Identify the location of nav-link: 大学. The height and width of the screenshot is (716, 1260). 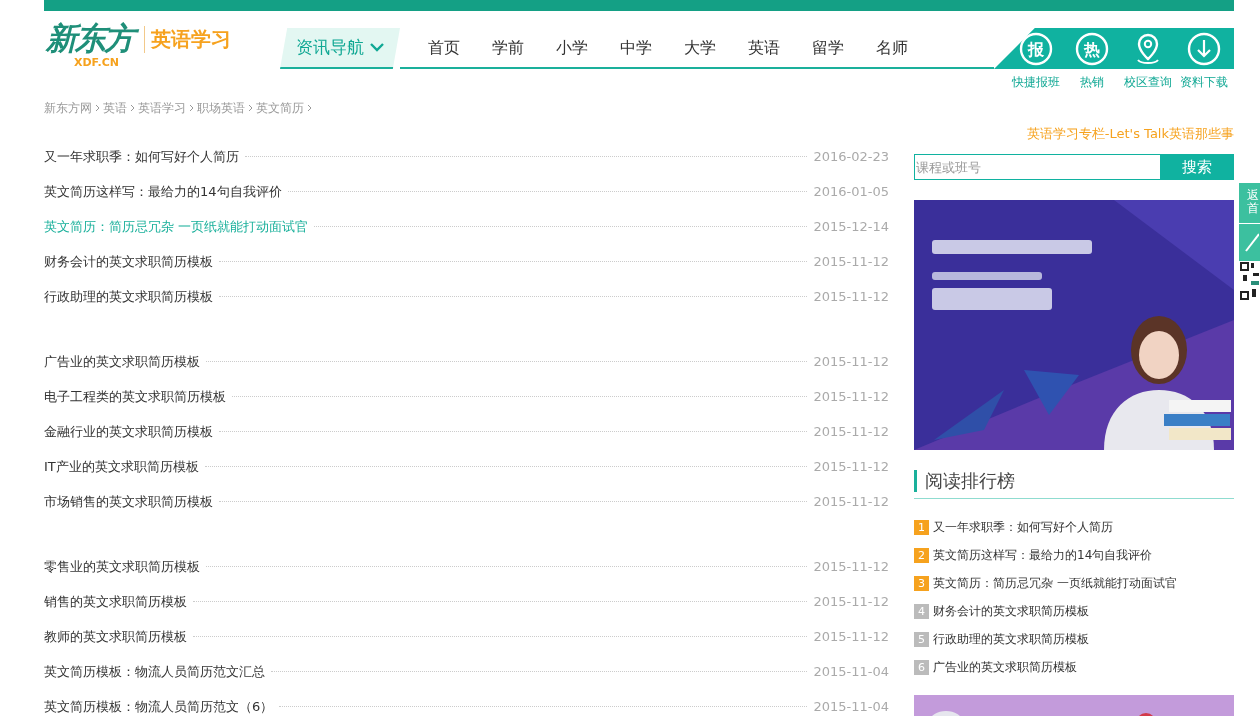
(700, 48).